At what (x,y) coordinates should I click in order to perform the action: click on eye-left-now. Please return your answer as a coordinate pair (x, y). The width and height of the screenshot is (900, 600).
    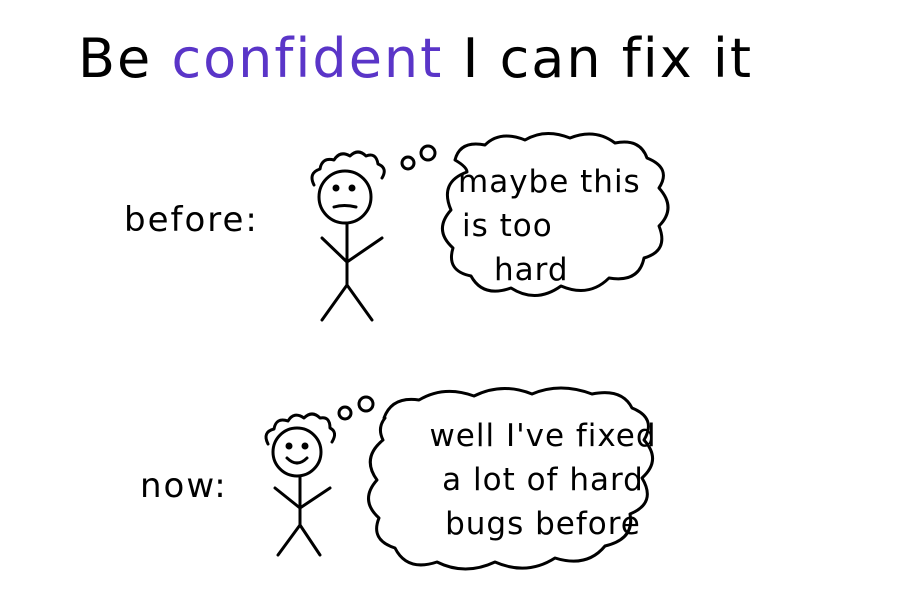
    Looking at the image, I should click on (289, 446).